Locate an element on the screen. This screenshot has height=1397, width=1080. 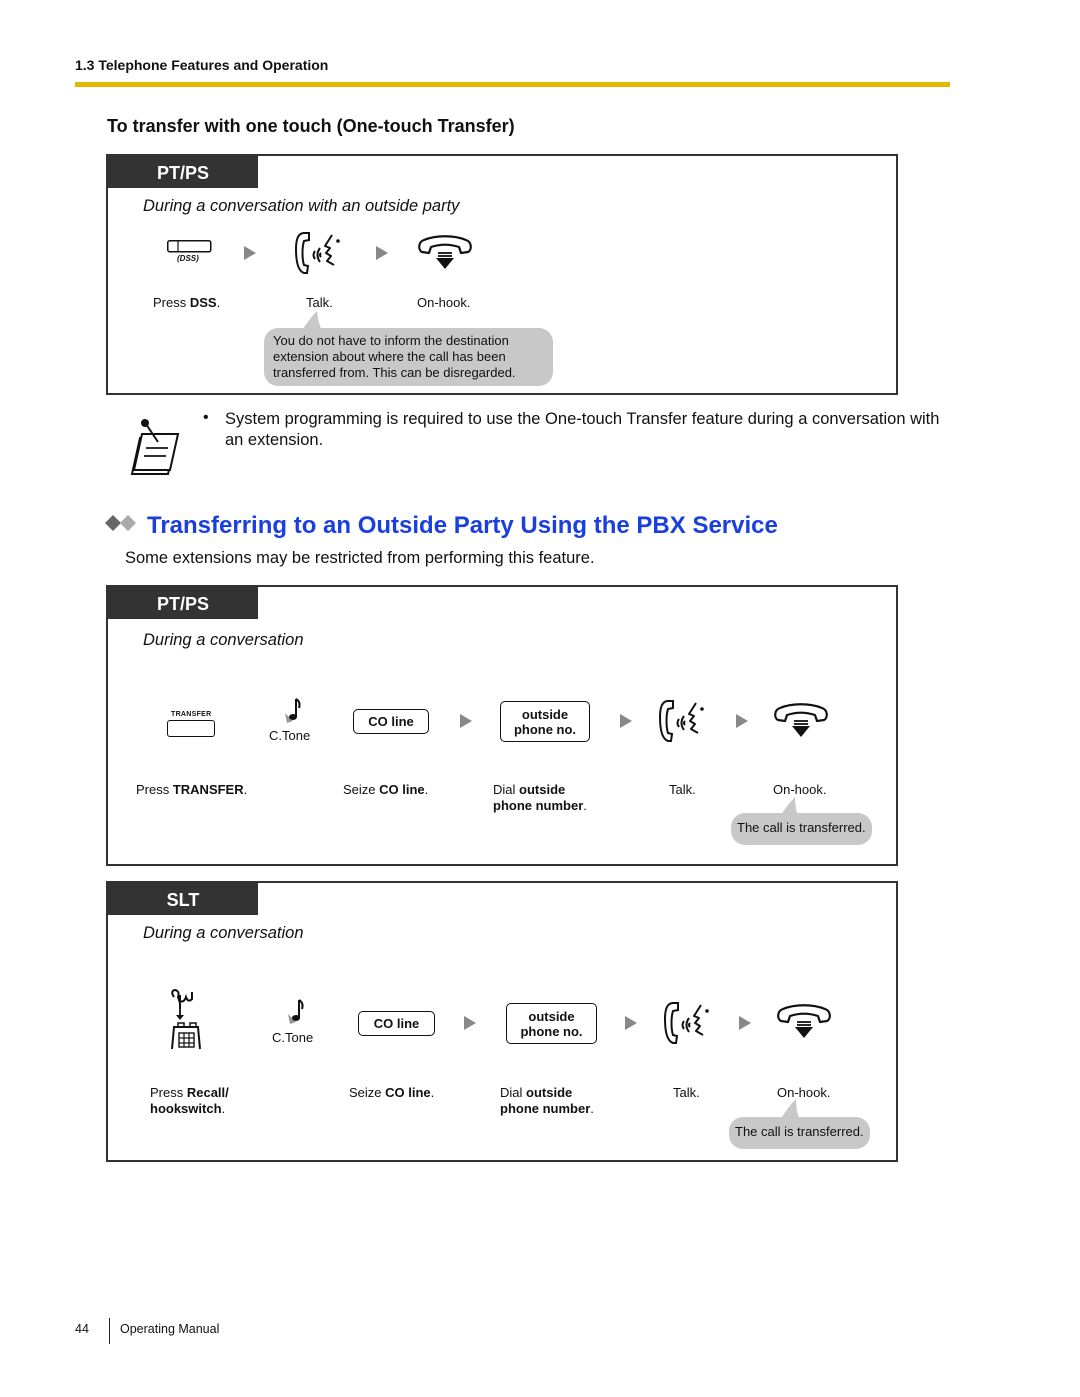
dss-key-label: (DSS) is located at coordinates (188, 258).